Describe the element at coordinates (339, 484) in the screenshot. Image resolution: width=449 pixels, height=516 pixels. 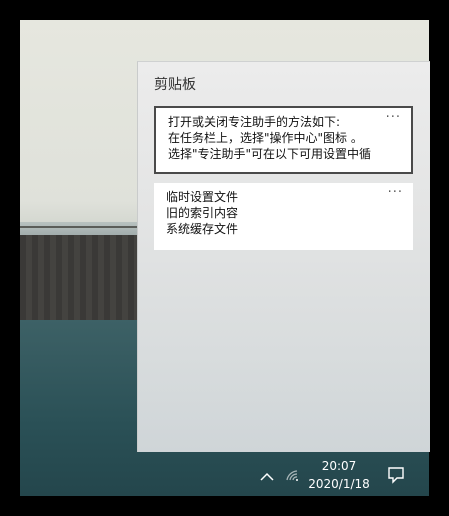
I see `clock-date: 2020/1/18` at that location.